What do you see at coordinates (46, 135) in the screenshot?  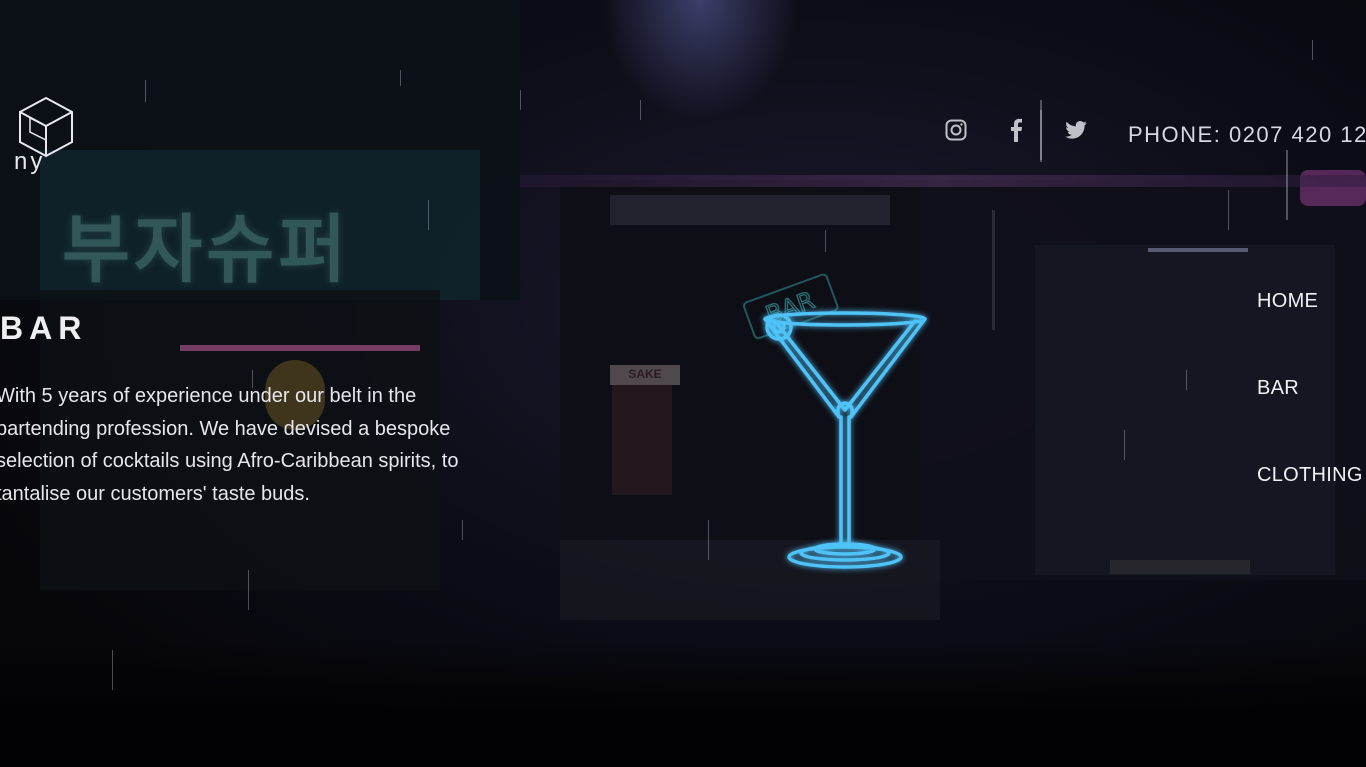 I see `brand-logo: ny` at bounding box center [46, 135].